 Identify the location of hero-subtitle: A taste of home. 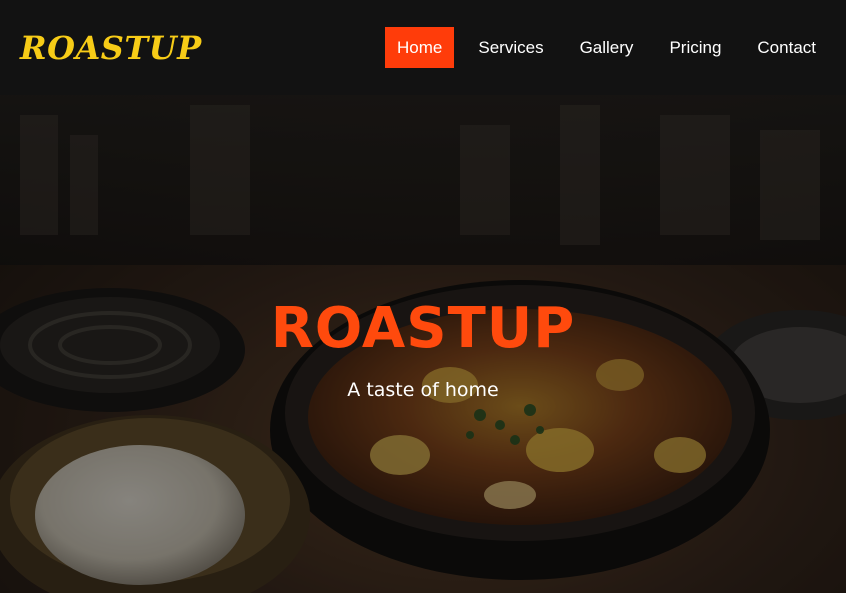
(423, 390).